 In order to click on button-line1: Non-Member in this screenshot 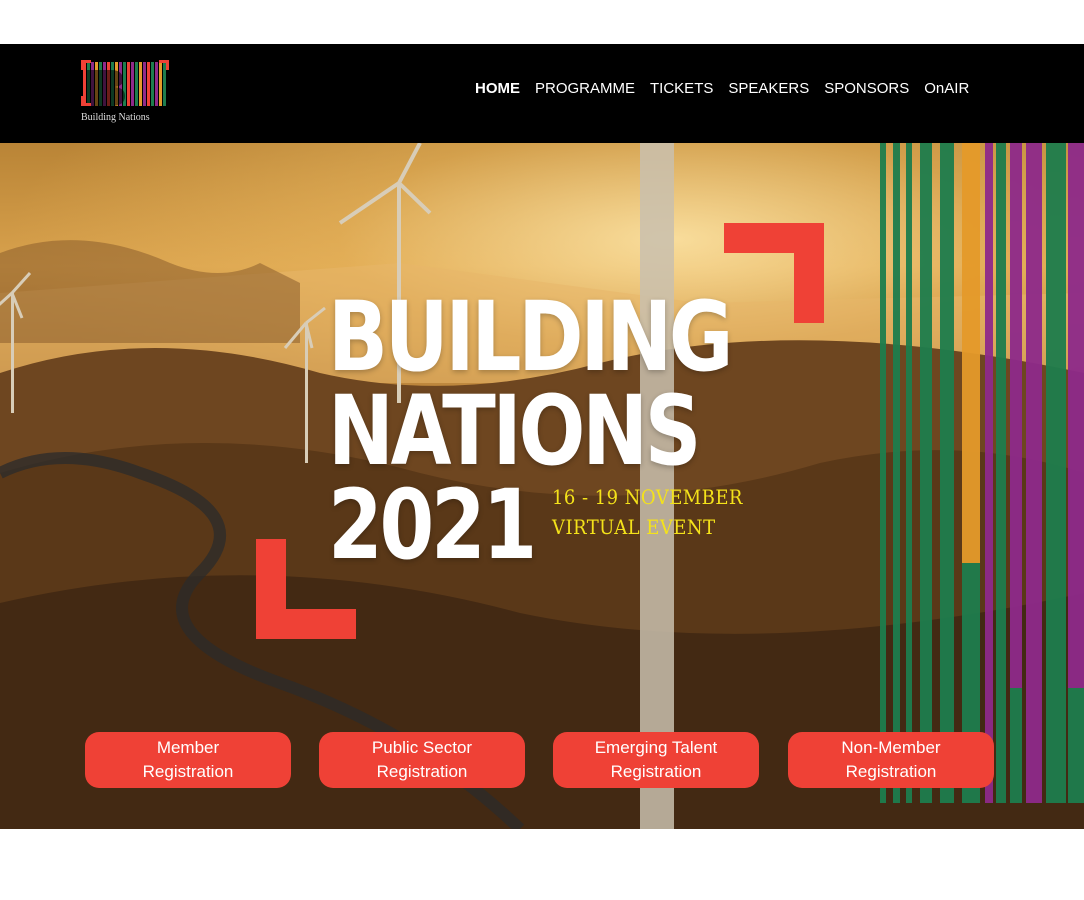, I will do `click(891, 747)`.